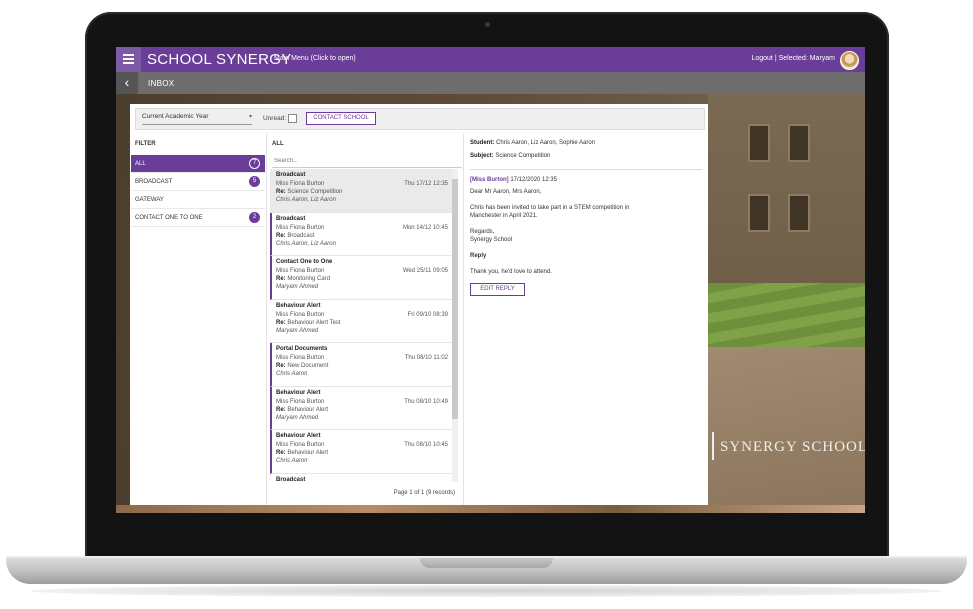 This screenshot has height=609, width=973. I want to click on message-item: Broadcast, so click(361, 478).